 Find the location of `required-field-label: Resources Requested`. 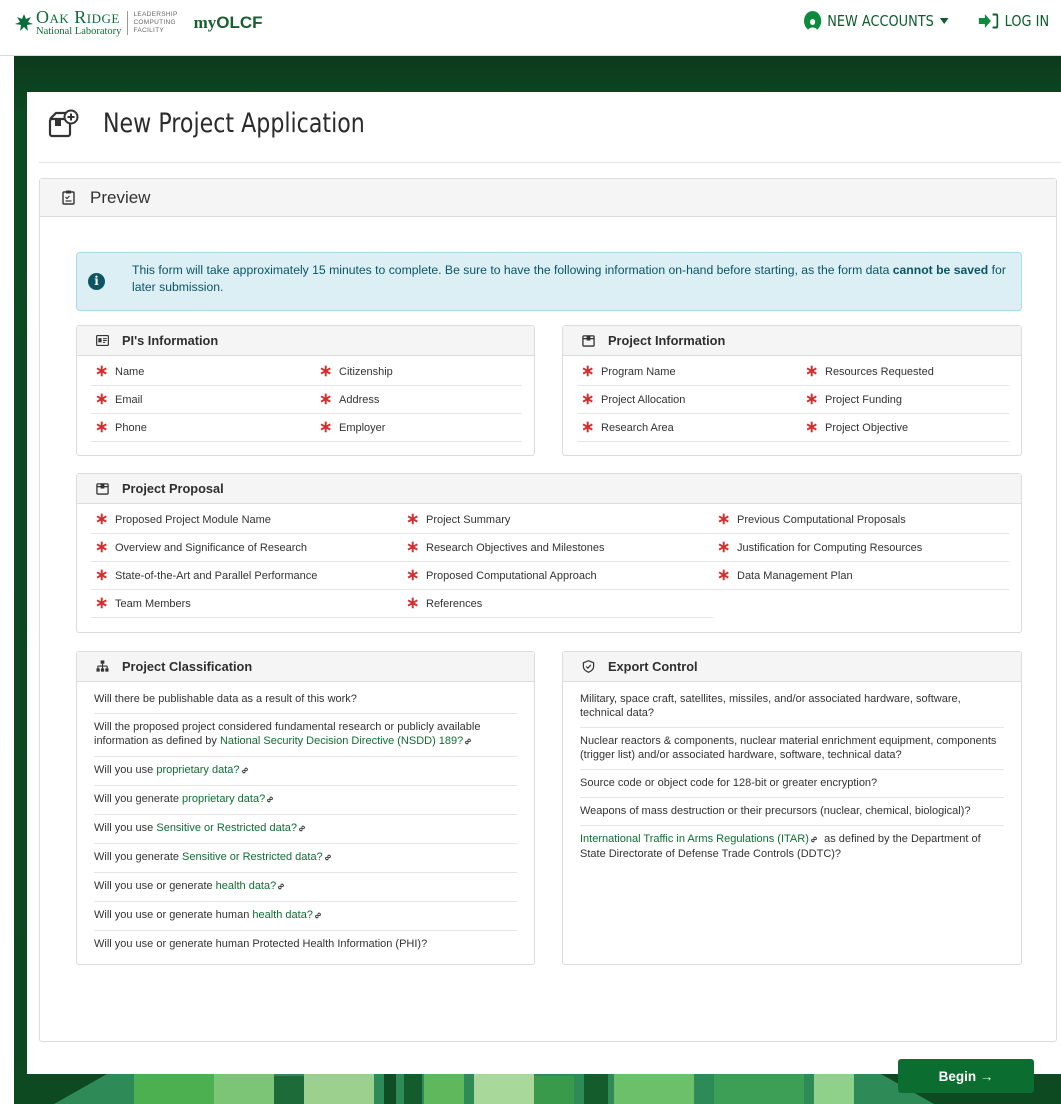

required-field-label: Resources Requested is located at coordinates (879, 371).